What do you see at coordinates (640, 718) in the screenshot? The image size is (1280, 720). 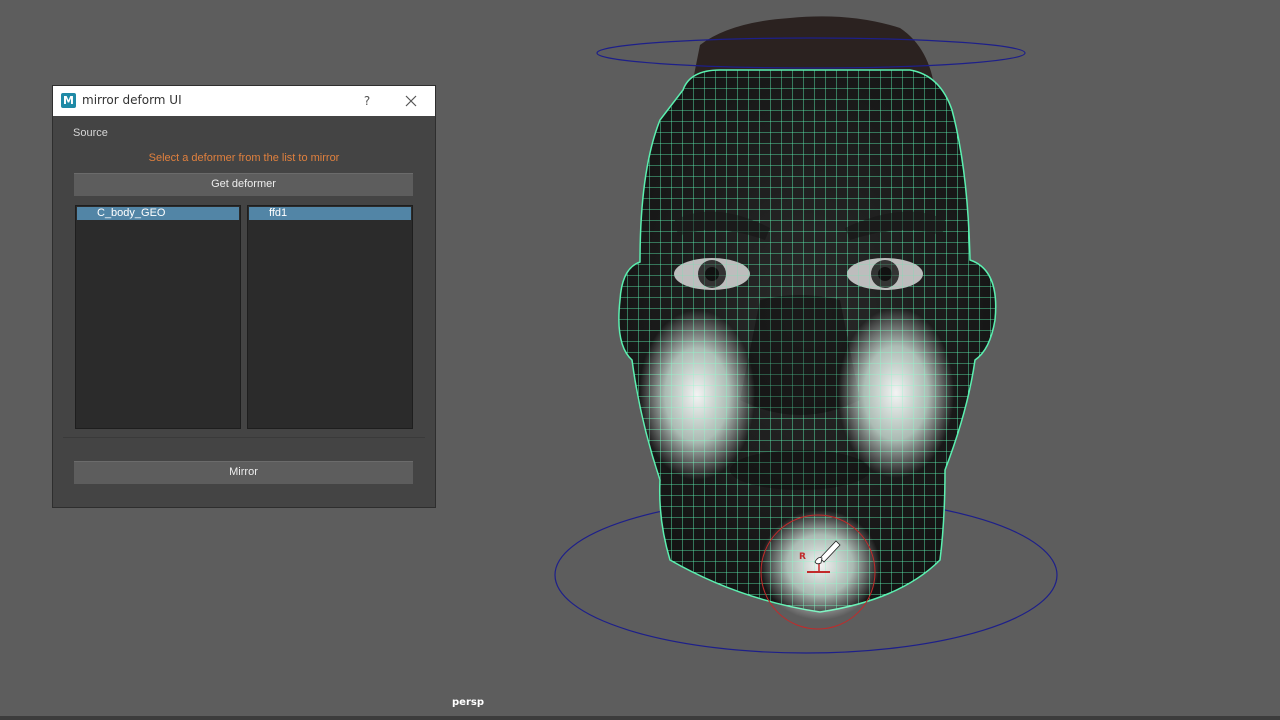 I see `status-strip` at bounding box center [640, 718].